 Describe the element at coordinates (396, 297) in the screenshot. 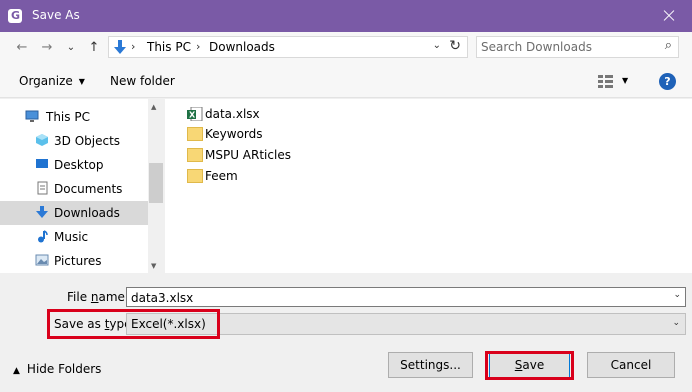

I see `file-name-input` at that location.